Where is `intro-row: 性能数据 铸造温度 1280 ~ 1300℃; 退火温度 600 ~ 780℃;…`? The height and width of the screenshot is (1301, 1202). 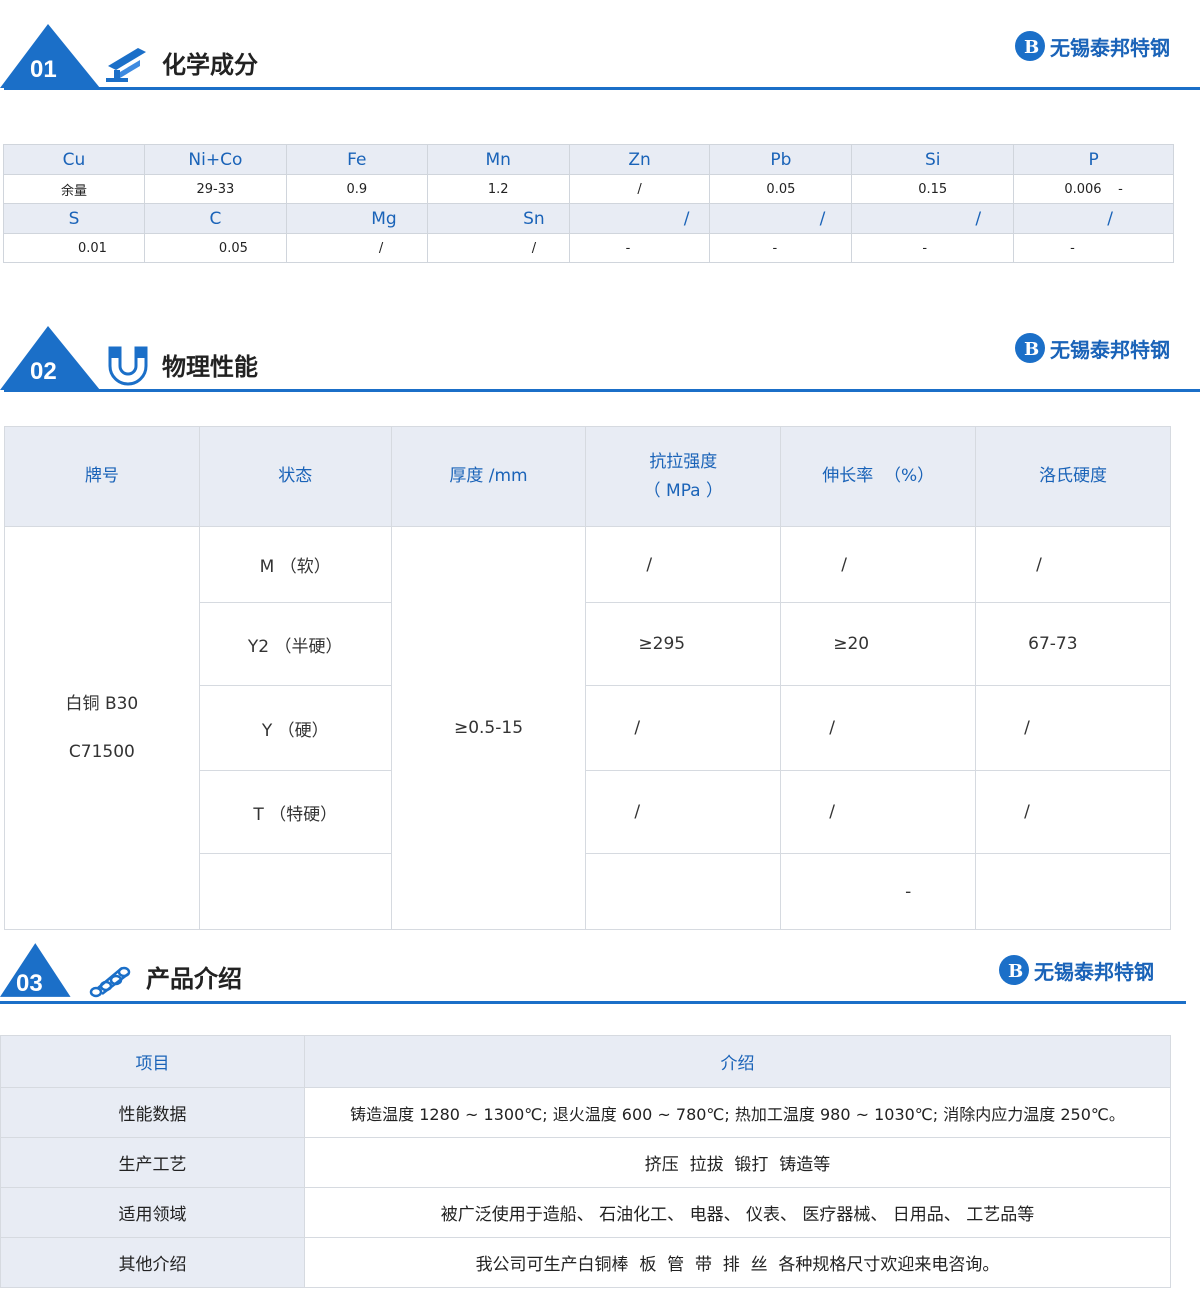 intro-row: 性能数据 铸造温度 1280 ~ 1300℃; 退火温度 600 ~ 780℃;… is located at coordinates (585, 1112).